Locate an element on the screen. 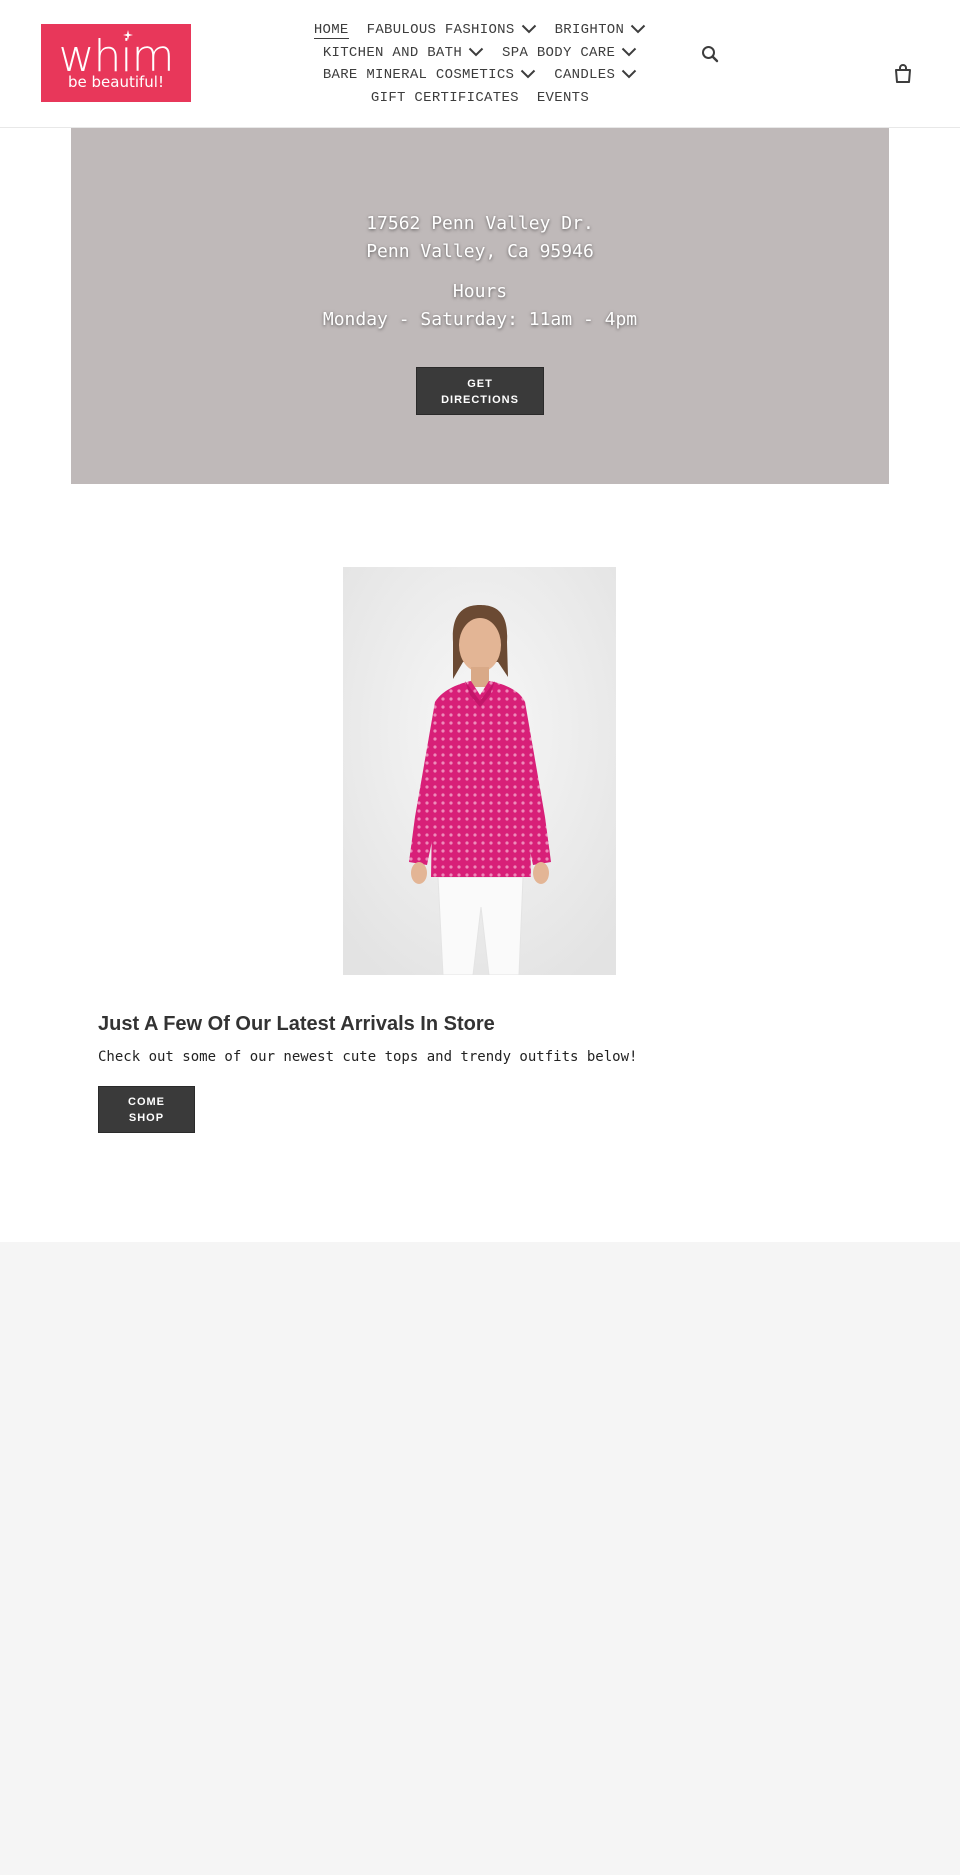 The width and height of the screenshot is (960, 1875). nav-row: BARE MINERAL COSMETICS CANDLES is located at coordinates (480, 74).